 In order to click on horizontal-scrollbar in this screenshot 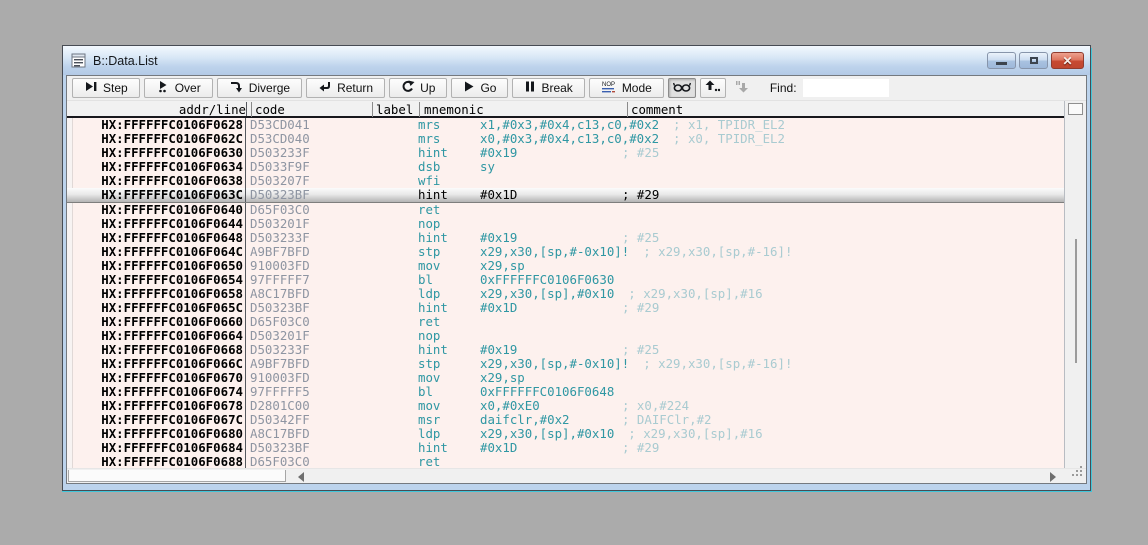, I will do `click(576, 474)`.